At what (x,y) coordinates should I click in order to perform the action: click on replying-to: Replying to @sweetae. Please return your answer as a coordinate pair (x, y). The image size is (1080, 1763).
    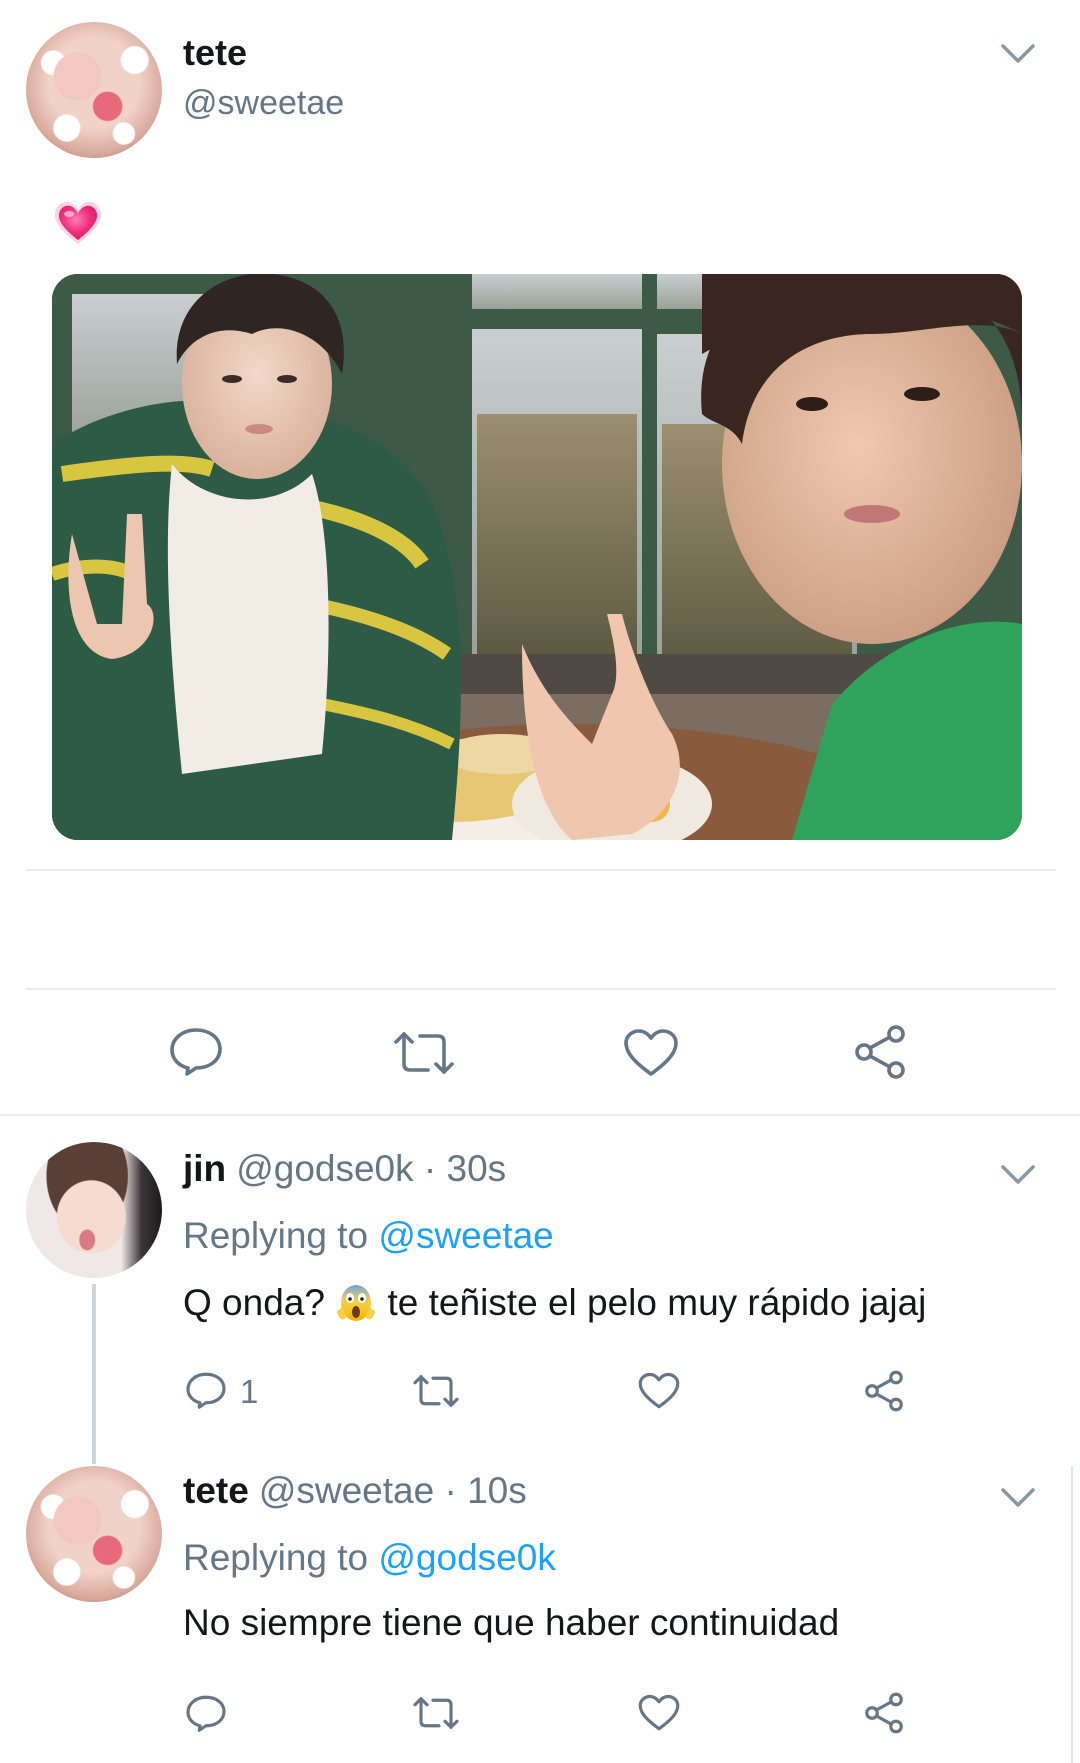
    Looking at the image, I should click on (368, 1236).